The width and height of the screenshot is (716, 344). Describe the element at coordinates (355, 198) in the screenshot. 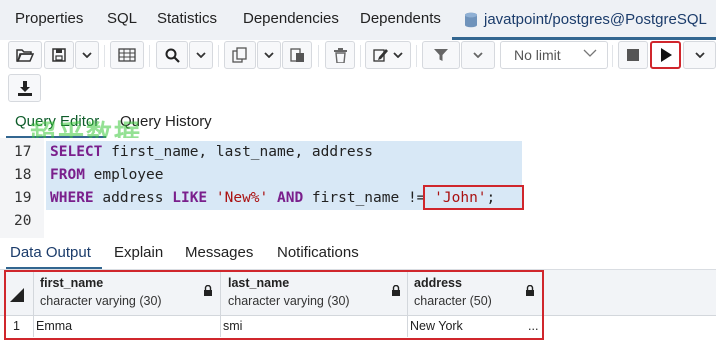

I see `sql-text: first_name` at that location.